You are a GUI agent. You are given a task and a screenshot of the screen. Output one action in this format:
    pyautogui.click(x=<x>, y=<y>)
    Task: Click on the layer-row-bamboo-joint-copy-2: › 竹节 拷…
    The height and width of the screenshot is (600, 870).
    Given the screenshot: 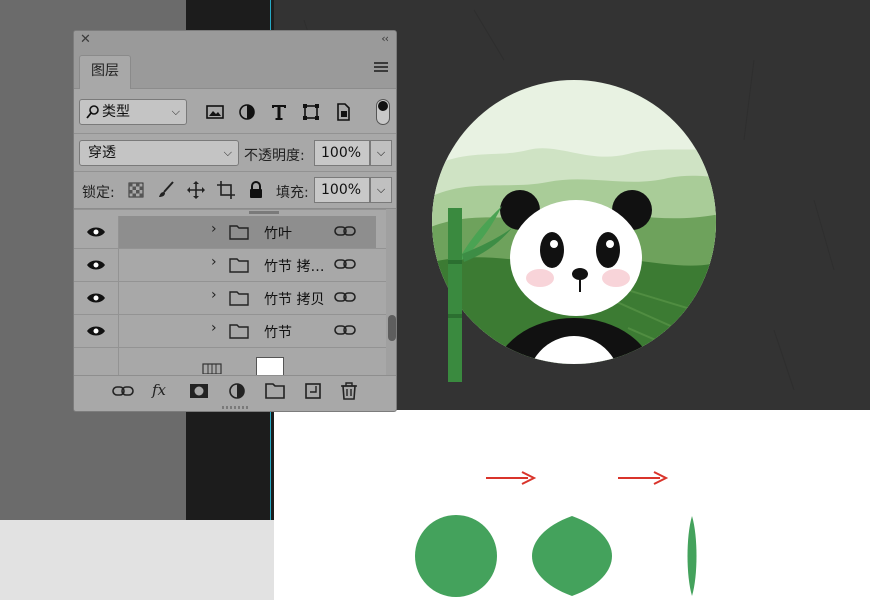 What is the action you would take?
    pyautogui.click(x=225, y=265)
    